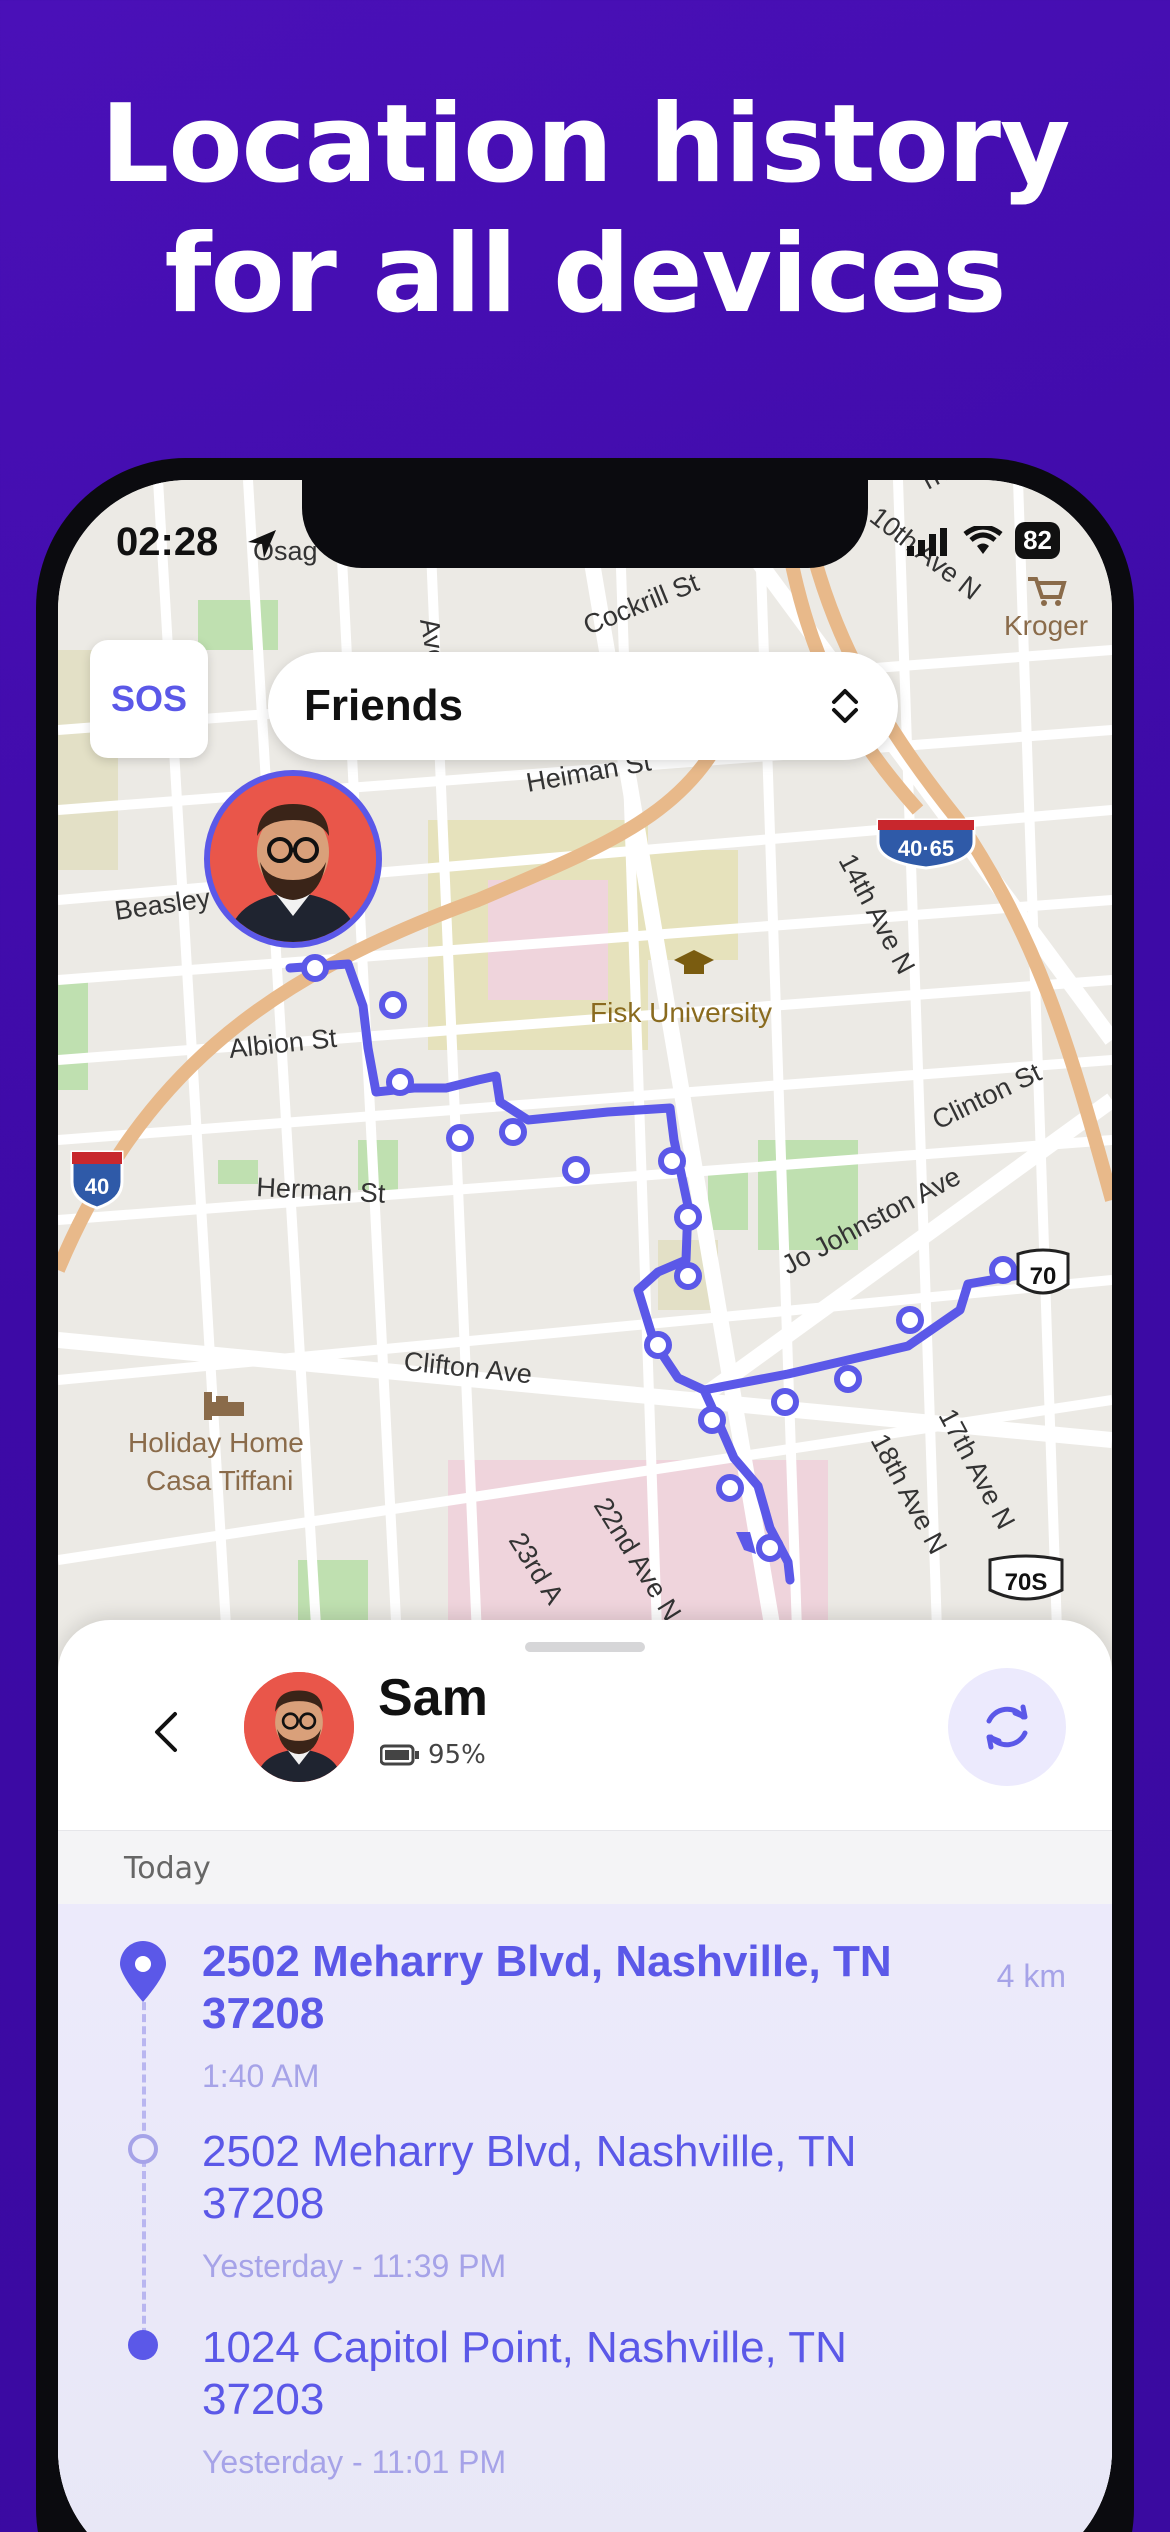 This screenshot has height=2532, width=1170. I want to click on shield-i40-65: 40·65, so click(926, 844).